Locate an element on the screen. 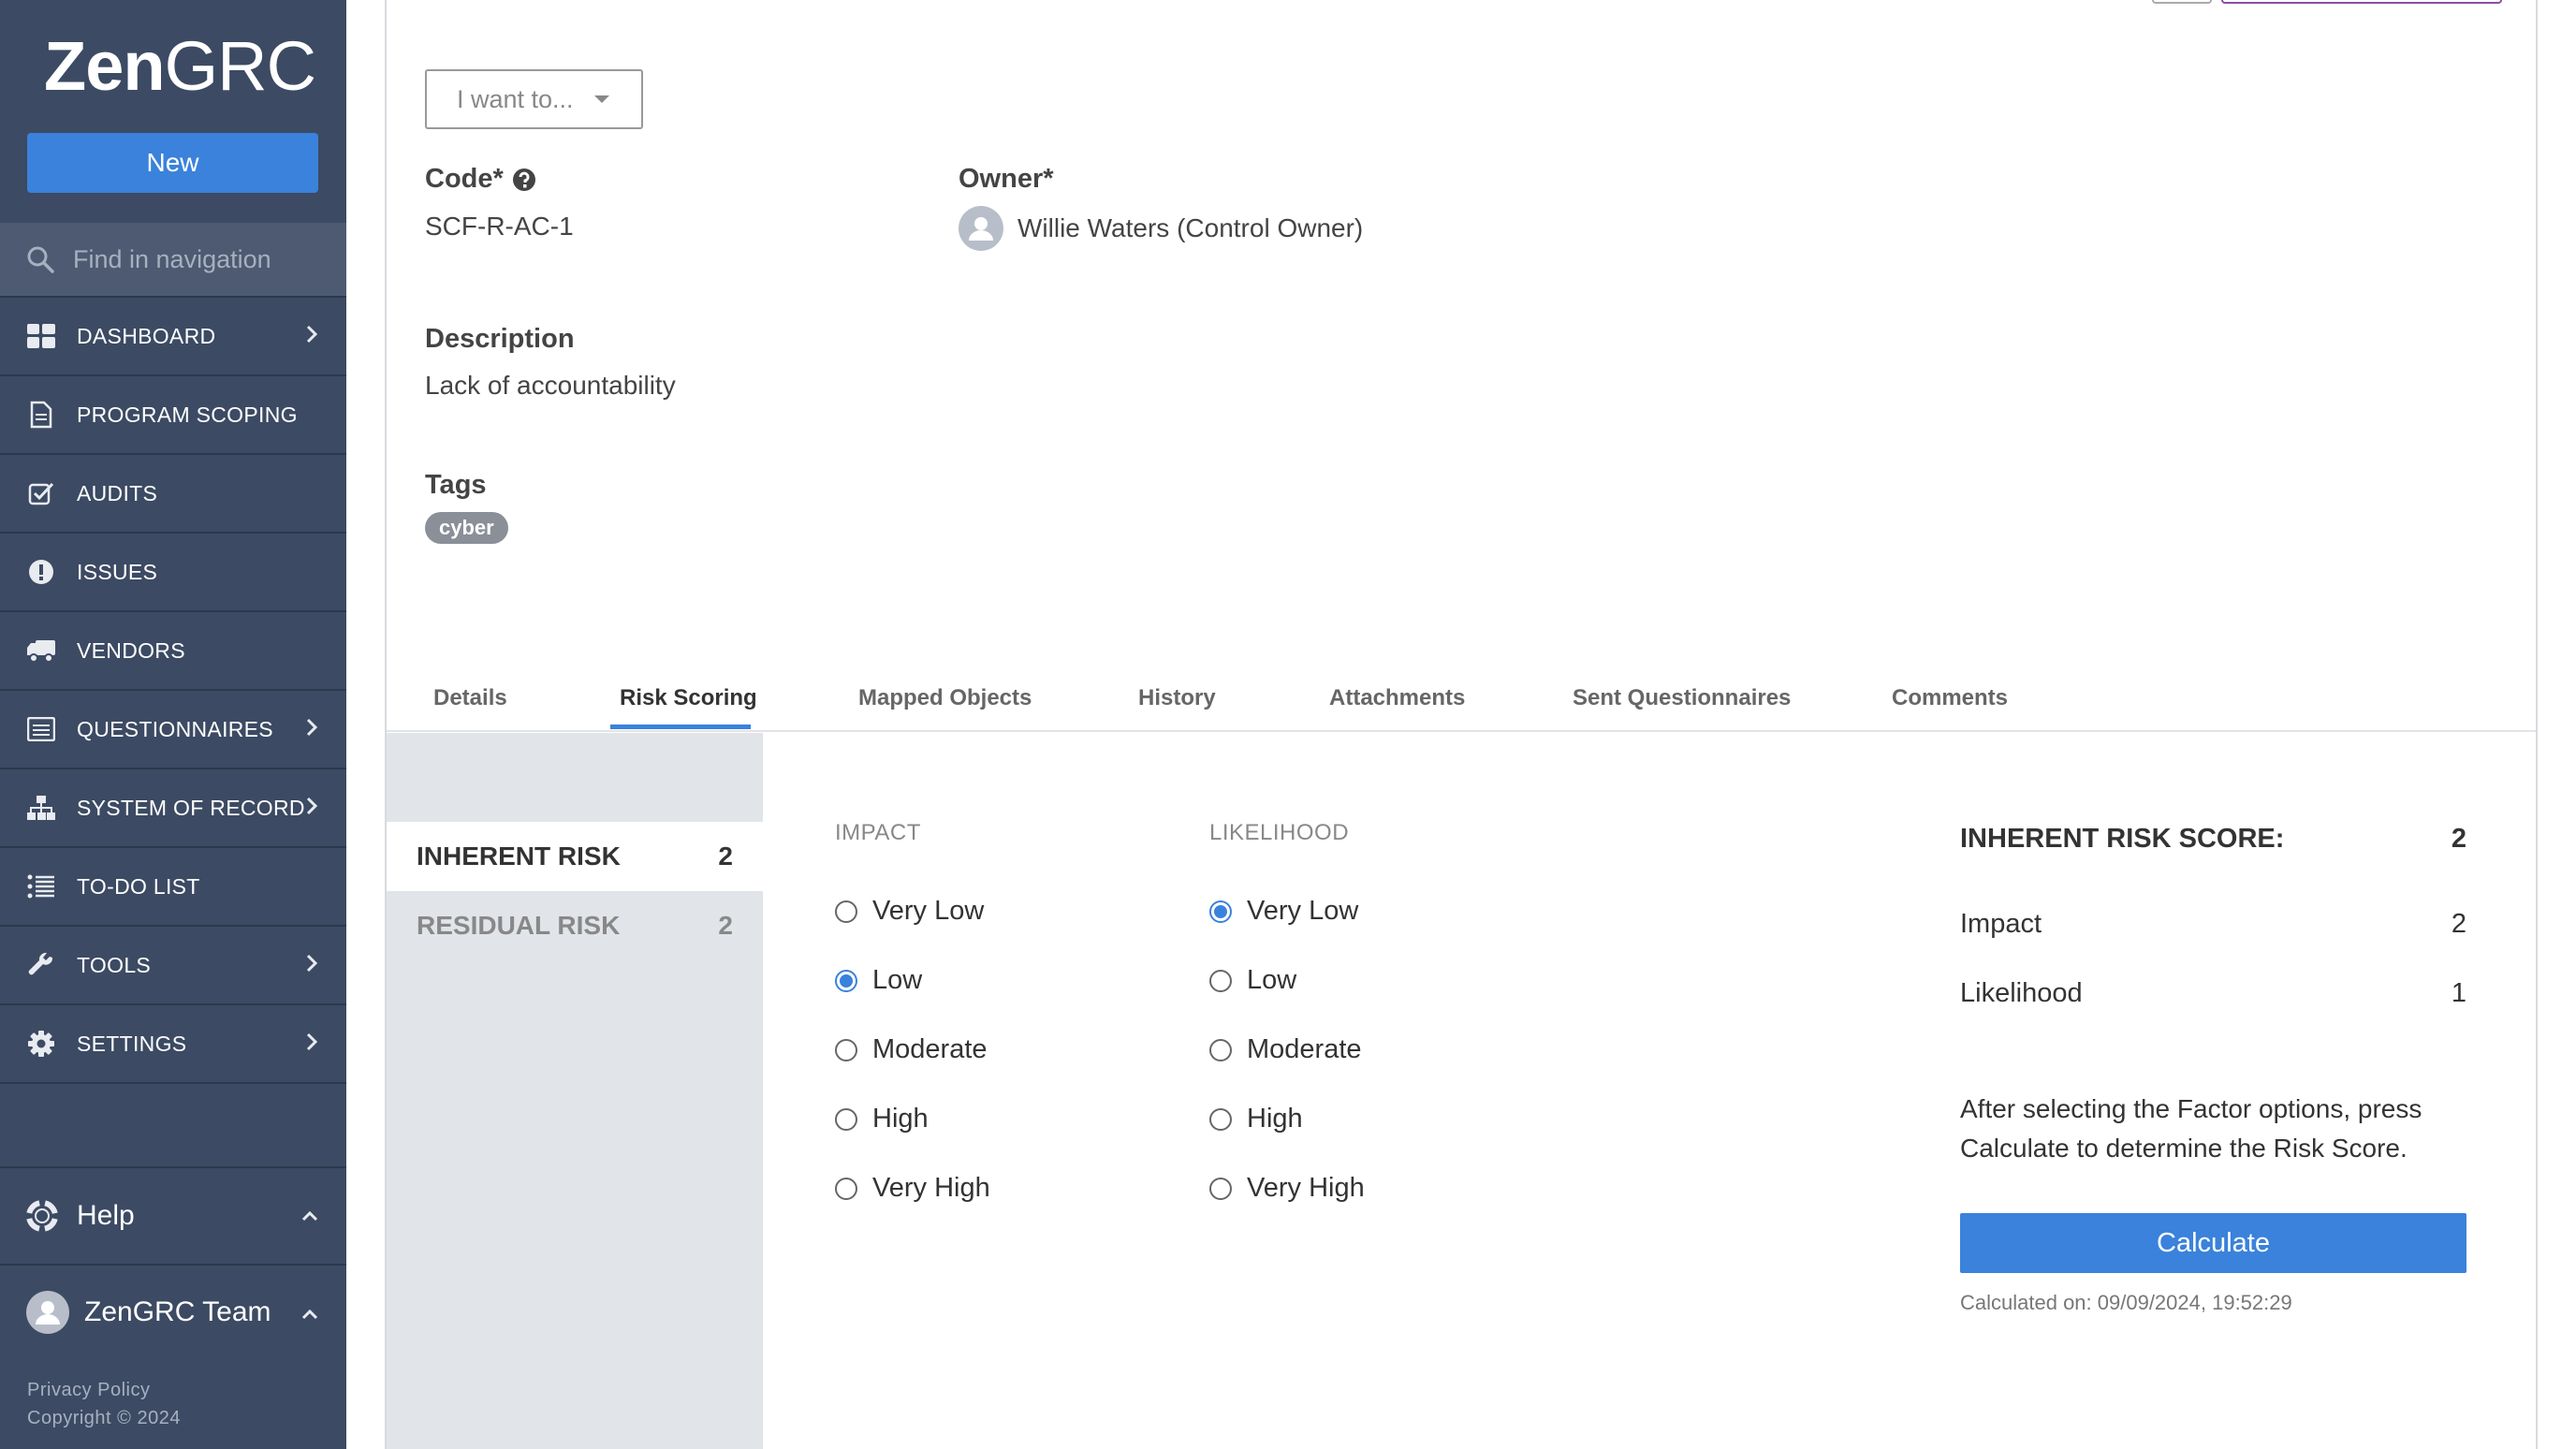 The width and height of the screenshot is (2576, 1449). impact-option-very-low: Very Low is located at coordinates (909, 911).